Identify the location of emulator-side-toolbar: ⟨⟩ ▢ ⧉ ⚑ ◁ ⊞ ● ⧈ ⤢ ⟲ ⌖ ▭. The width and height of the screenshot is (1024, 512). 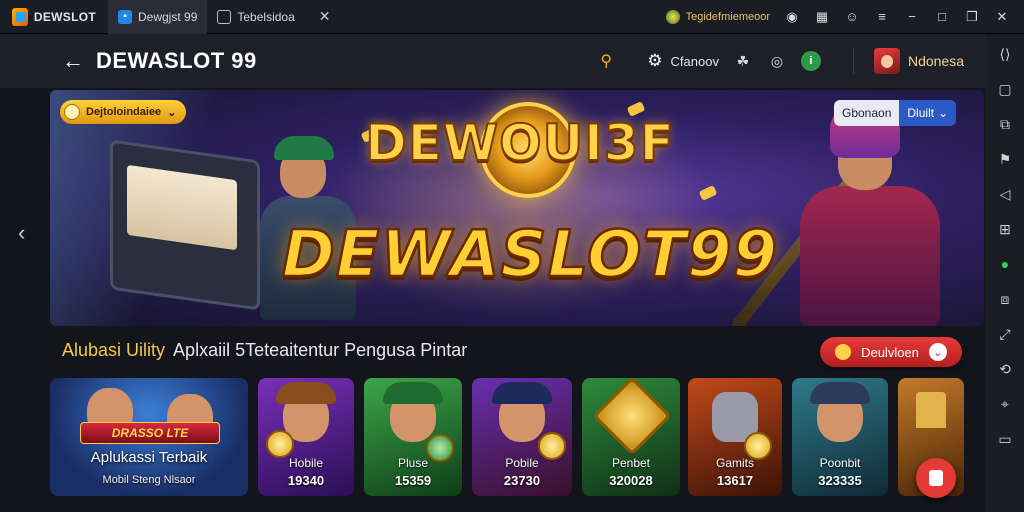
(1005, 273).